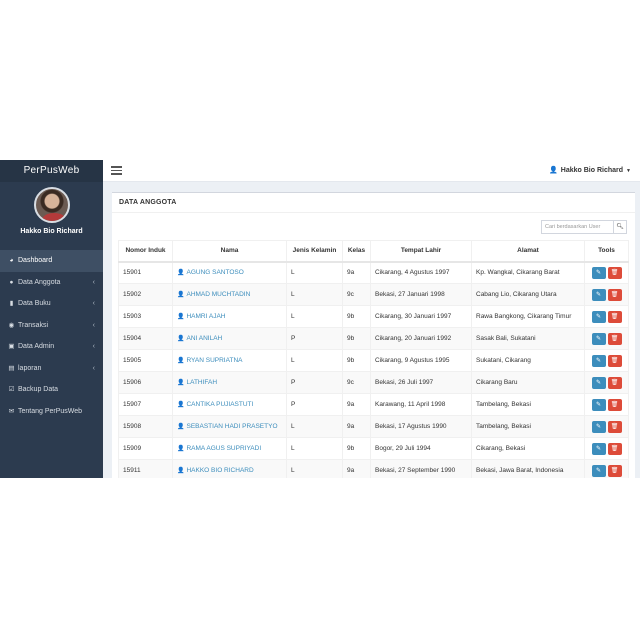  I want to click on member-name-link: 👤 HAMRI AJAH, so click(201, 316).